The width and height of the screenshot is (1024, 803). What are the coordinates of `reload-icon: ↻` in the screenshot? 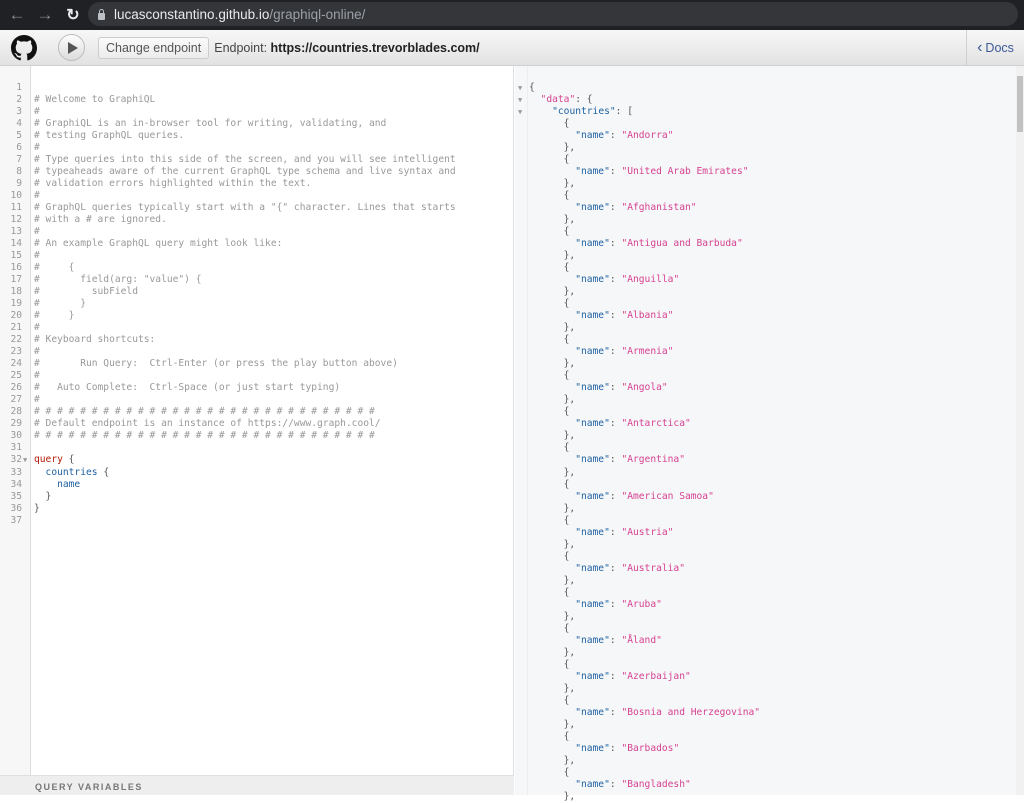 It's located at (73, 15).